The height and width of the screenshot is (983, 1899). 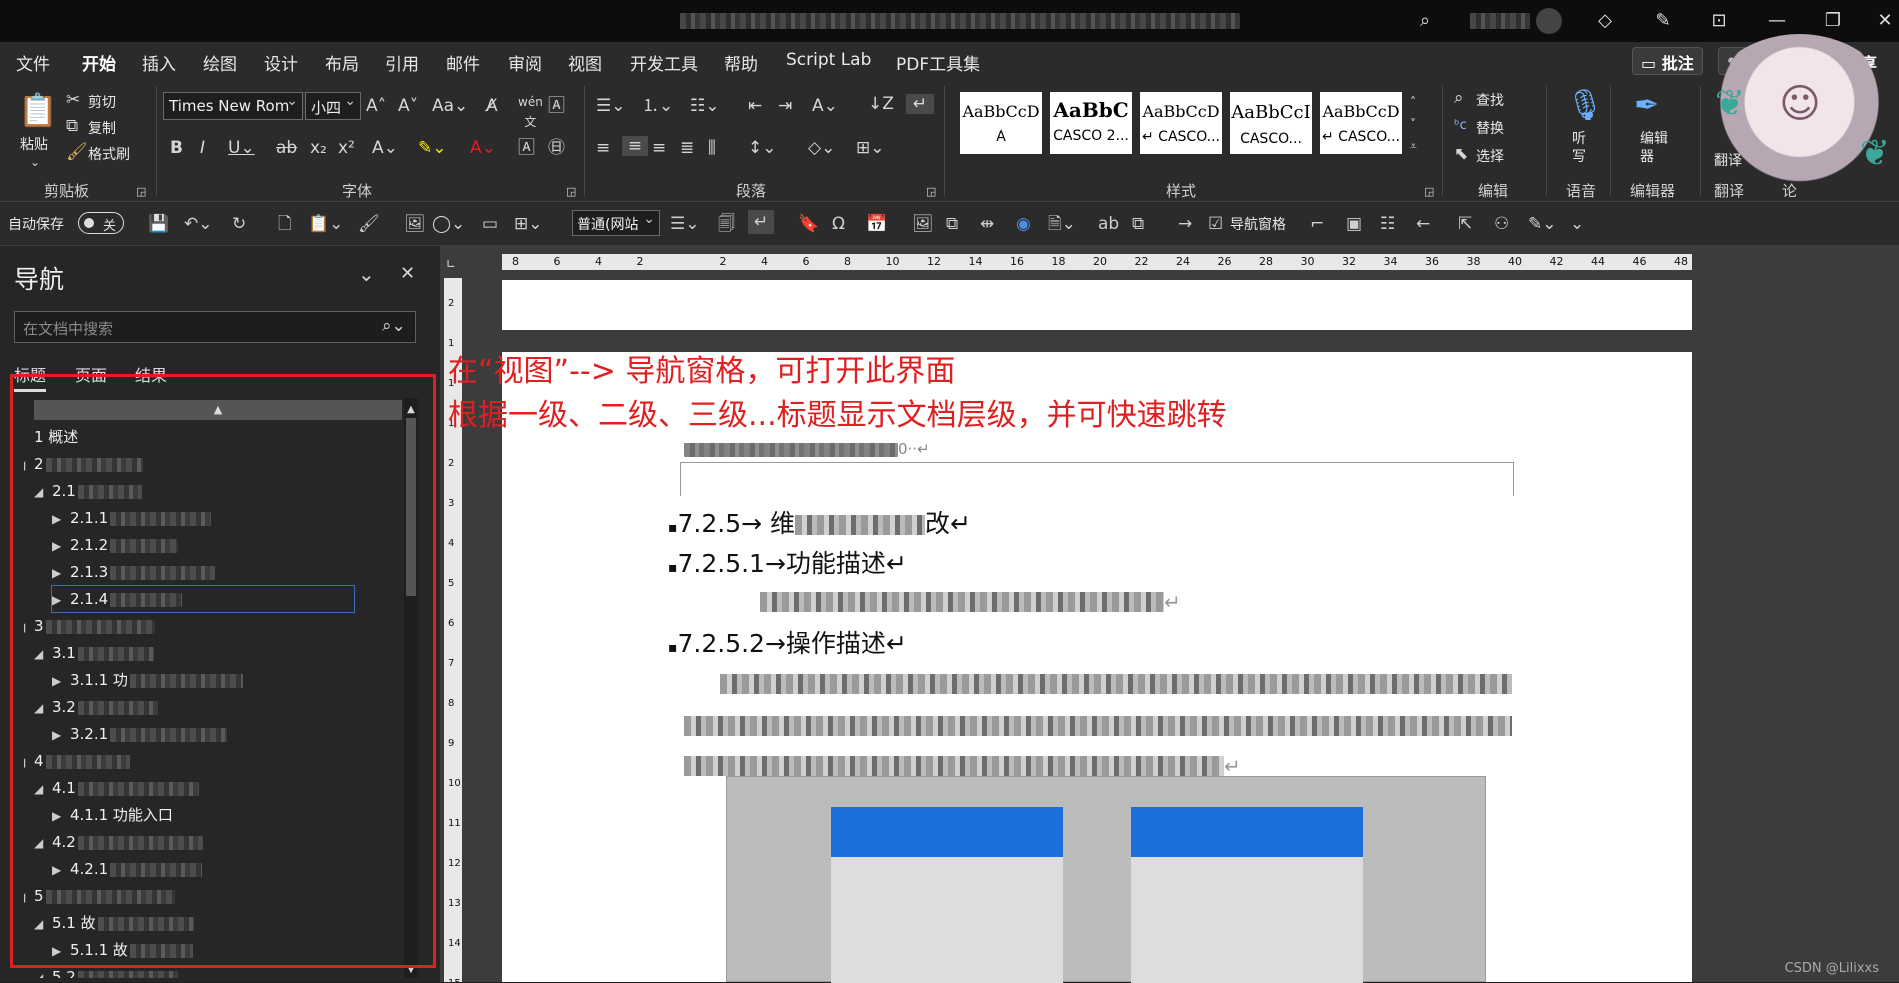 What do you see at coordinates (239, 224) in the screenshot?
I see `redo-icon: ↻` at bounding box center [239, 224].